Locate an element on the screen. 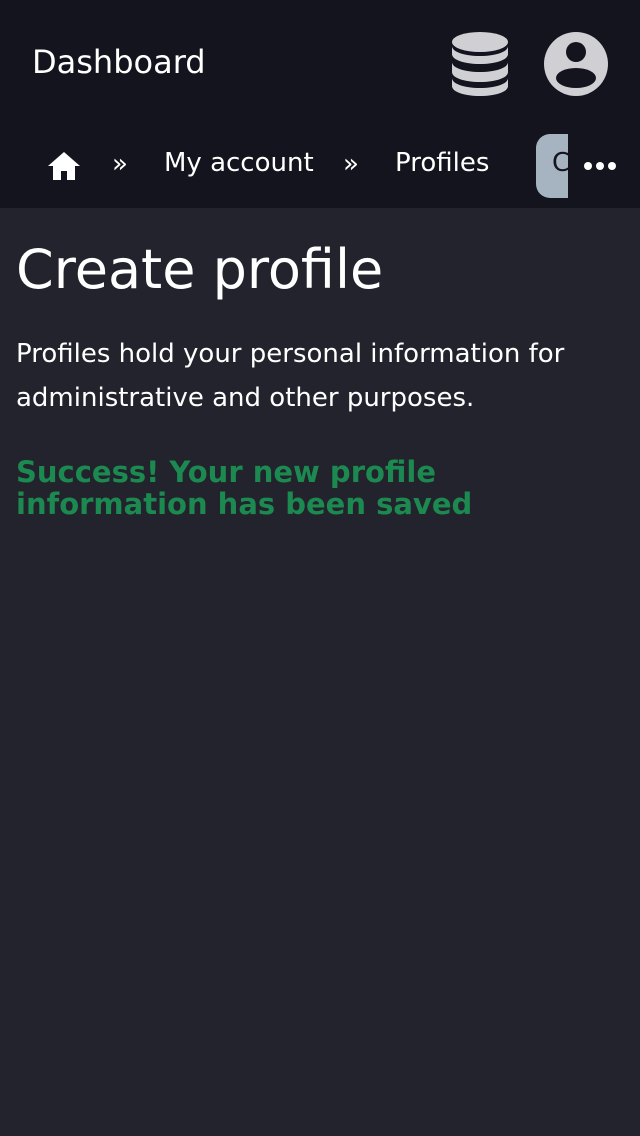  breadcrumb-item-my-account: My account is located at coordinates (239, 163).